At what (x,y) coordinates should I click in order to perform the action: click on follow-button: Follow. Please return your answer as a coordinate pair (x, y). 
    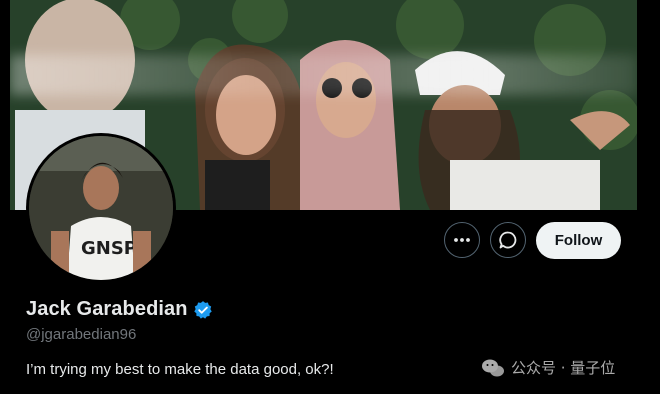
    Looking at the image, I should click on (578, 240).